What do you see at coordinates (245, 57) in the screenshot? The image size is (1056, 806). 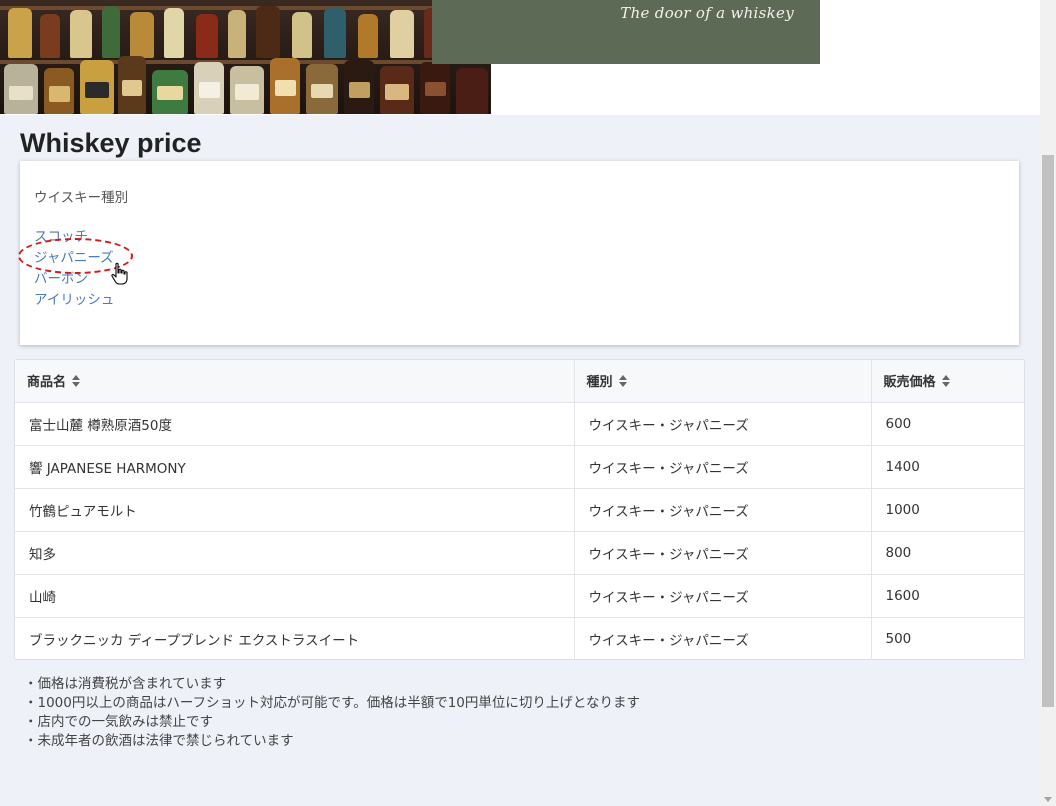 I see `whiskey-bar-image` at bounding box center [245, 57].